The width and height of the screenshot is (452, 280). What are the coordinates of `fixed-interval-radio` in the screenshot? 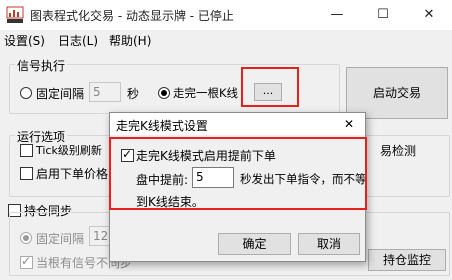 It's located at (26, 93).